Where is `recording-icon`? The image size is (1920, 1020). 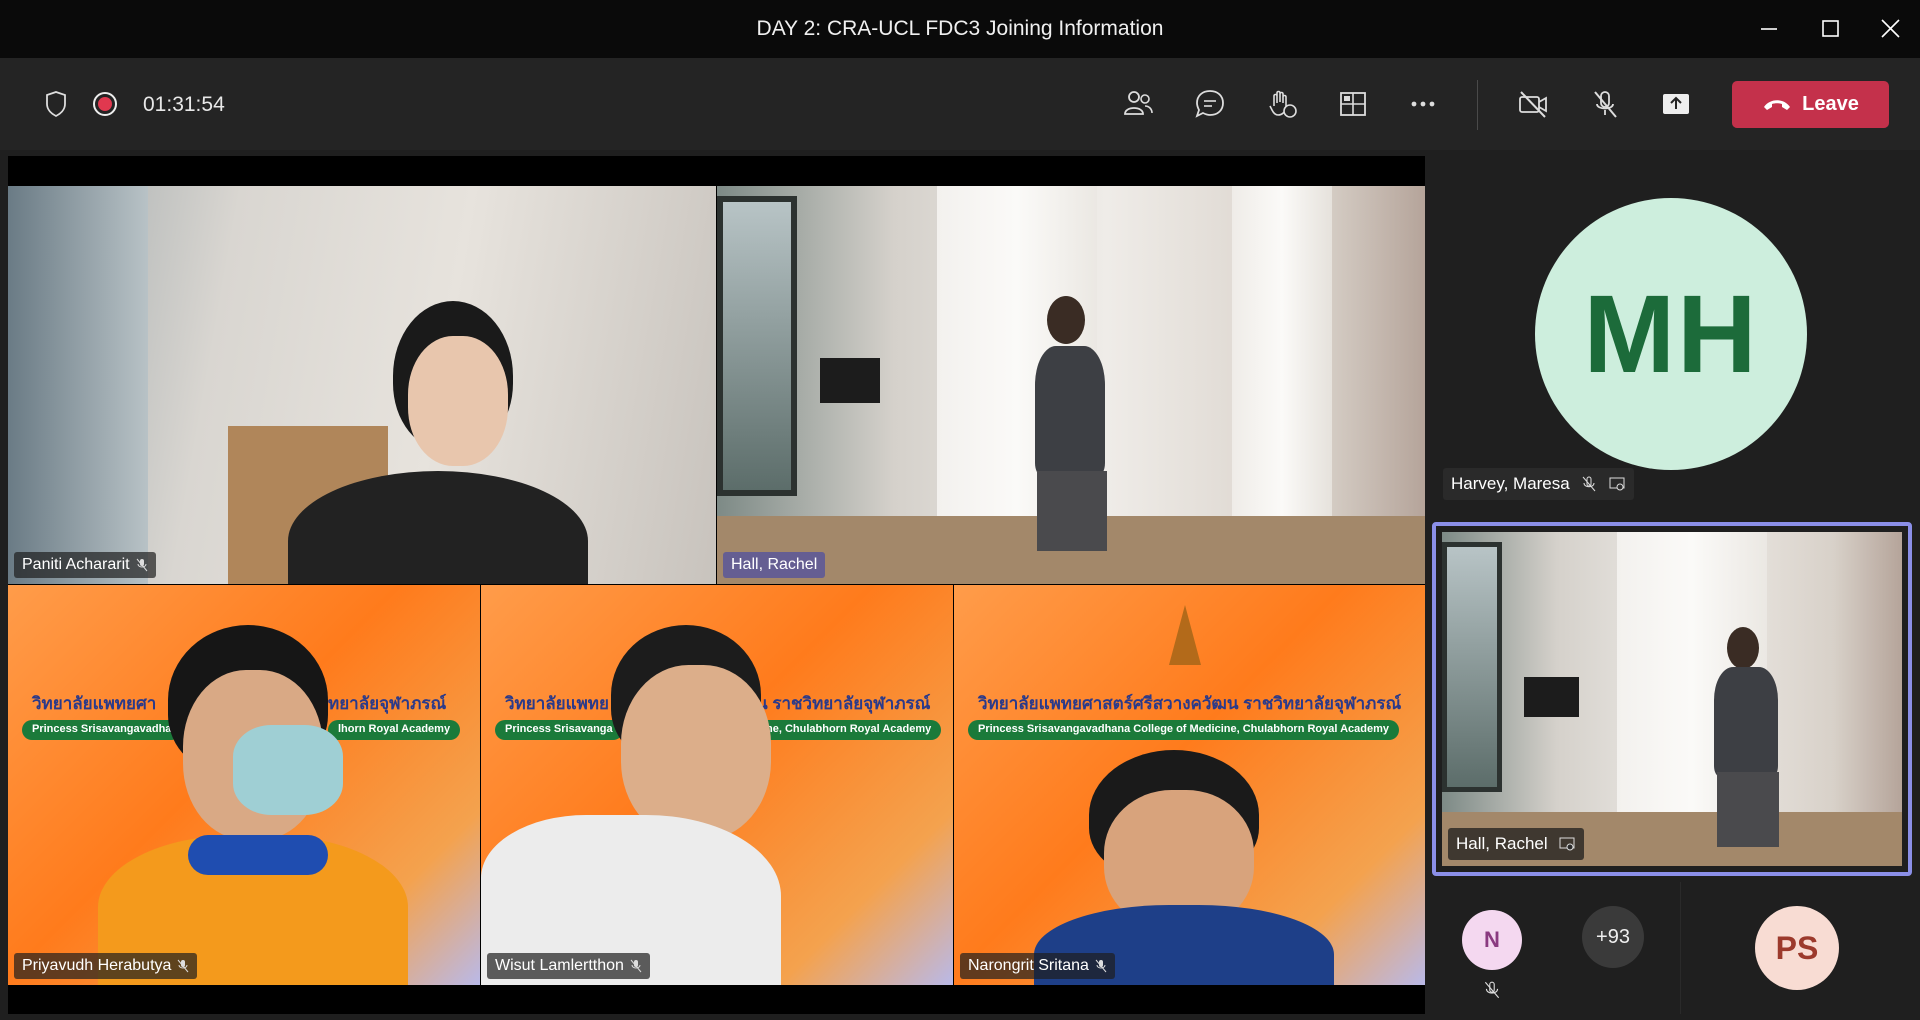 recording-icon is located at coordinates (105, 104).